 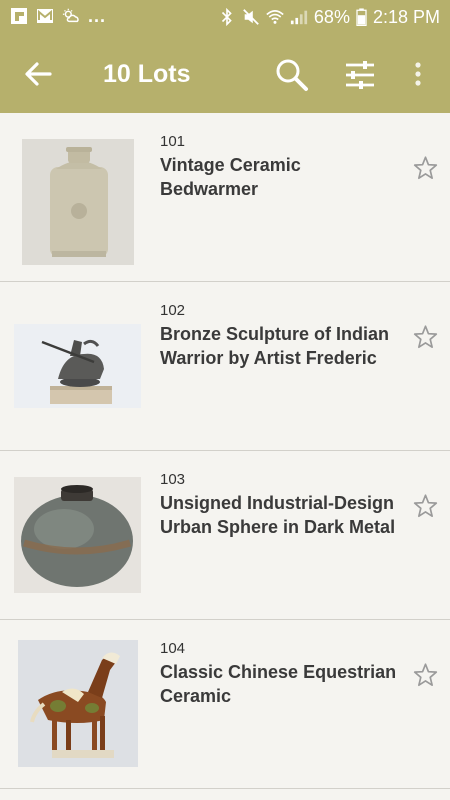 I want to click on mail-icon, so click(x=45, y=16).